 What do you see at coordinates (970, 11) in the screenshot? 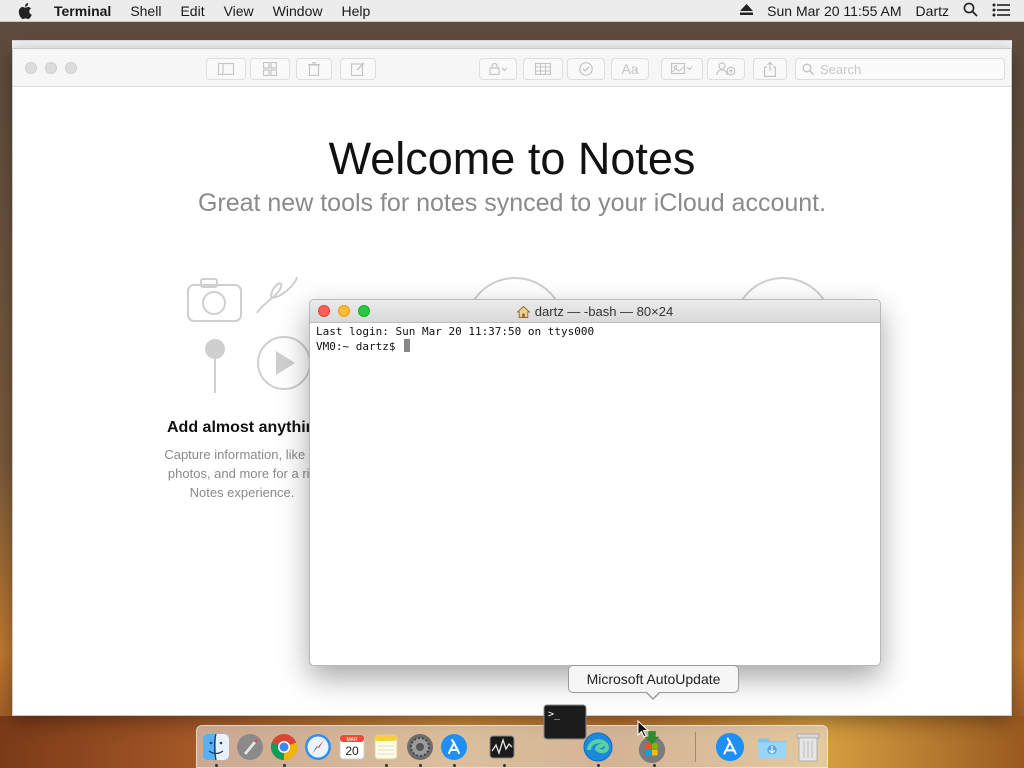
I see `search-icon` at bounding box center [970, 11].